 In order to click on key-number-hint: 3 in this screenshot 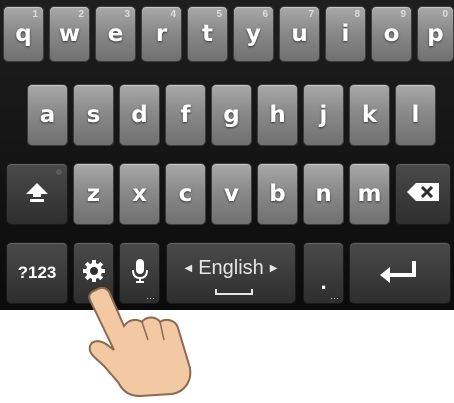, I will do `click(127, 14)`.